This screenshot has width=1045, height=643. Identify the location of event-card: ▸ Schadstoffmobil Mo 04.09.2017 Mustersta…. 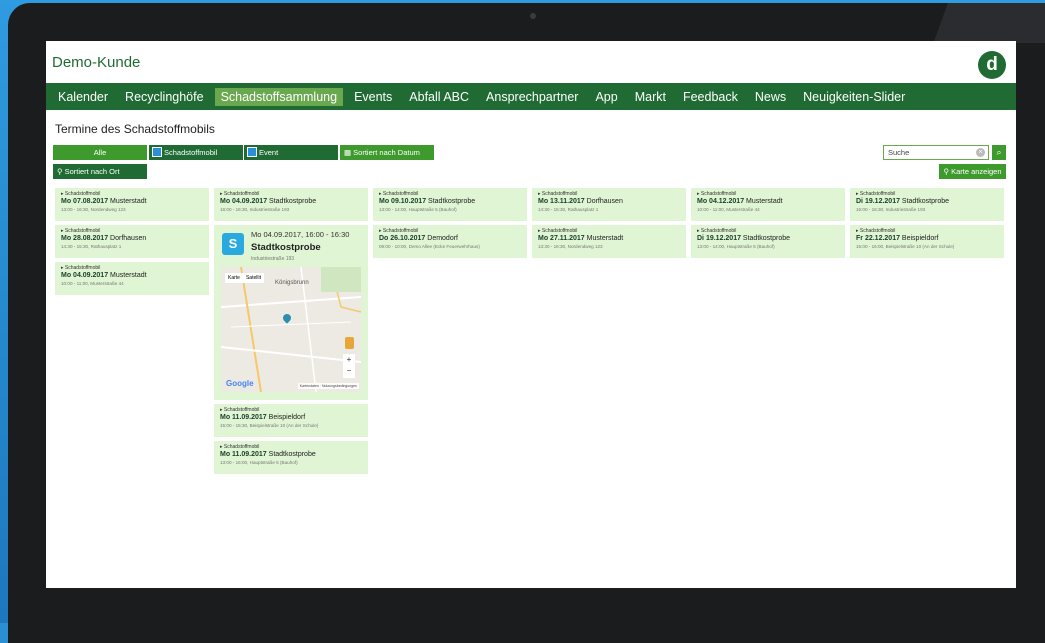
(132, 278).